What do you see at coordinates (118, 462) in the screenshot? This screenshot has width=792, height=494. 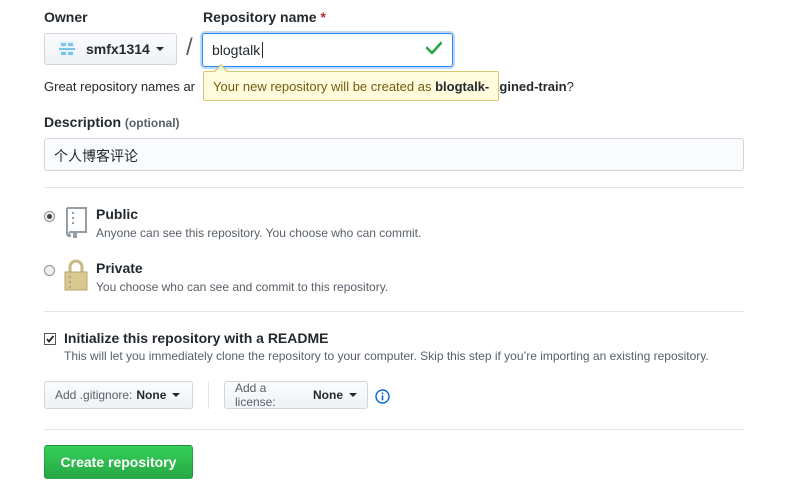 I see `create-repository-button: Create repository` at bounding box center [118, 462].